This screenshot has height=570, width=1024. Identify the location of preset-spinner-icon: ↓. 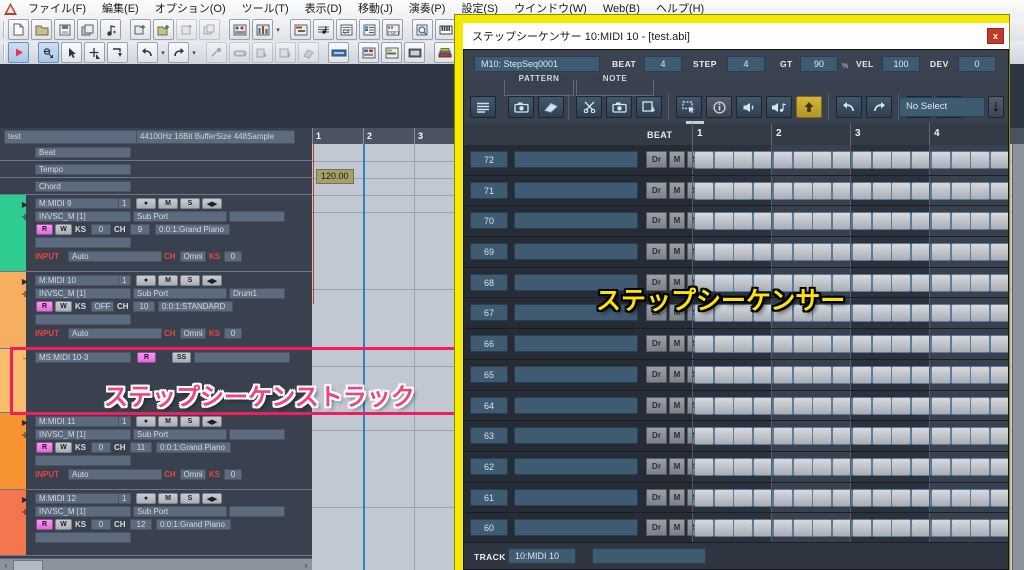
(996, 107).